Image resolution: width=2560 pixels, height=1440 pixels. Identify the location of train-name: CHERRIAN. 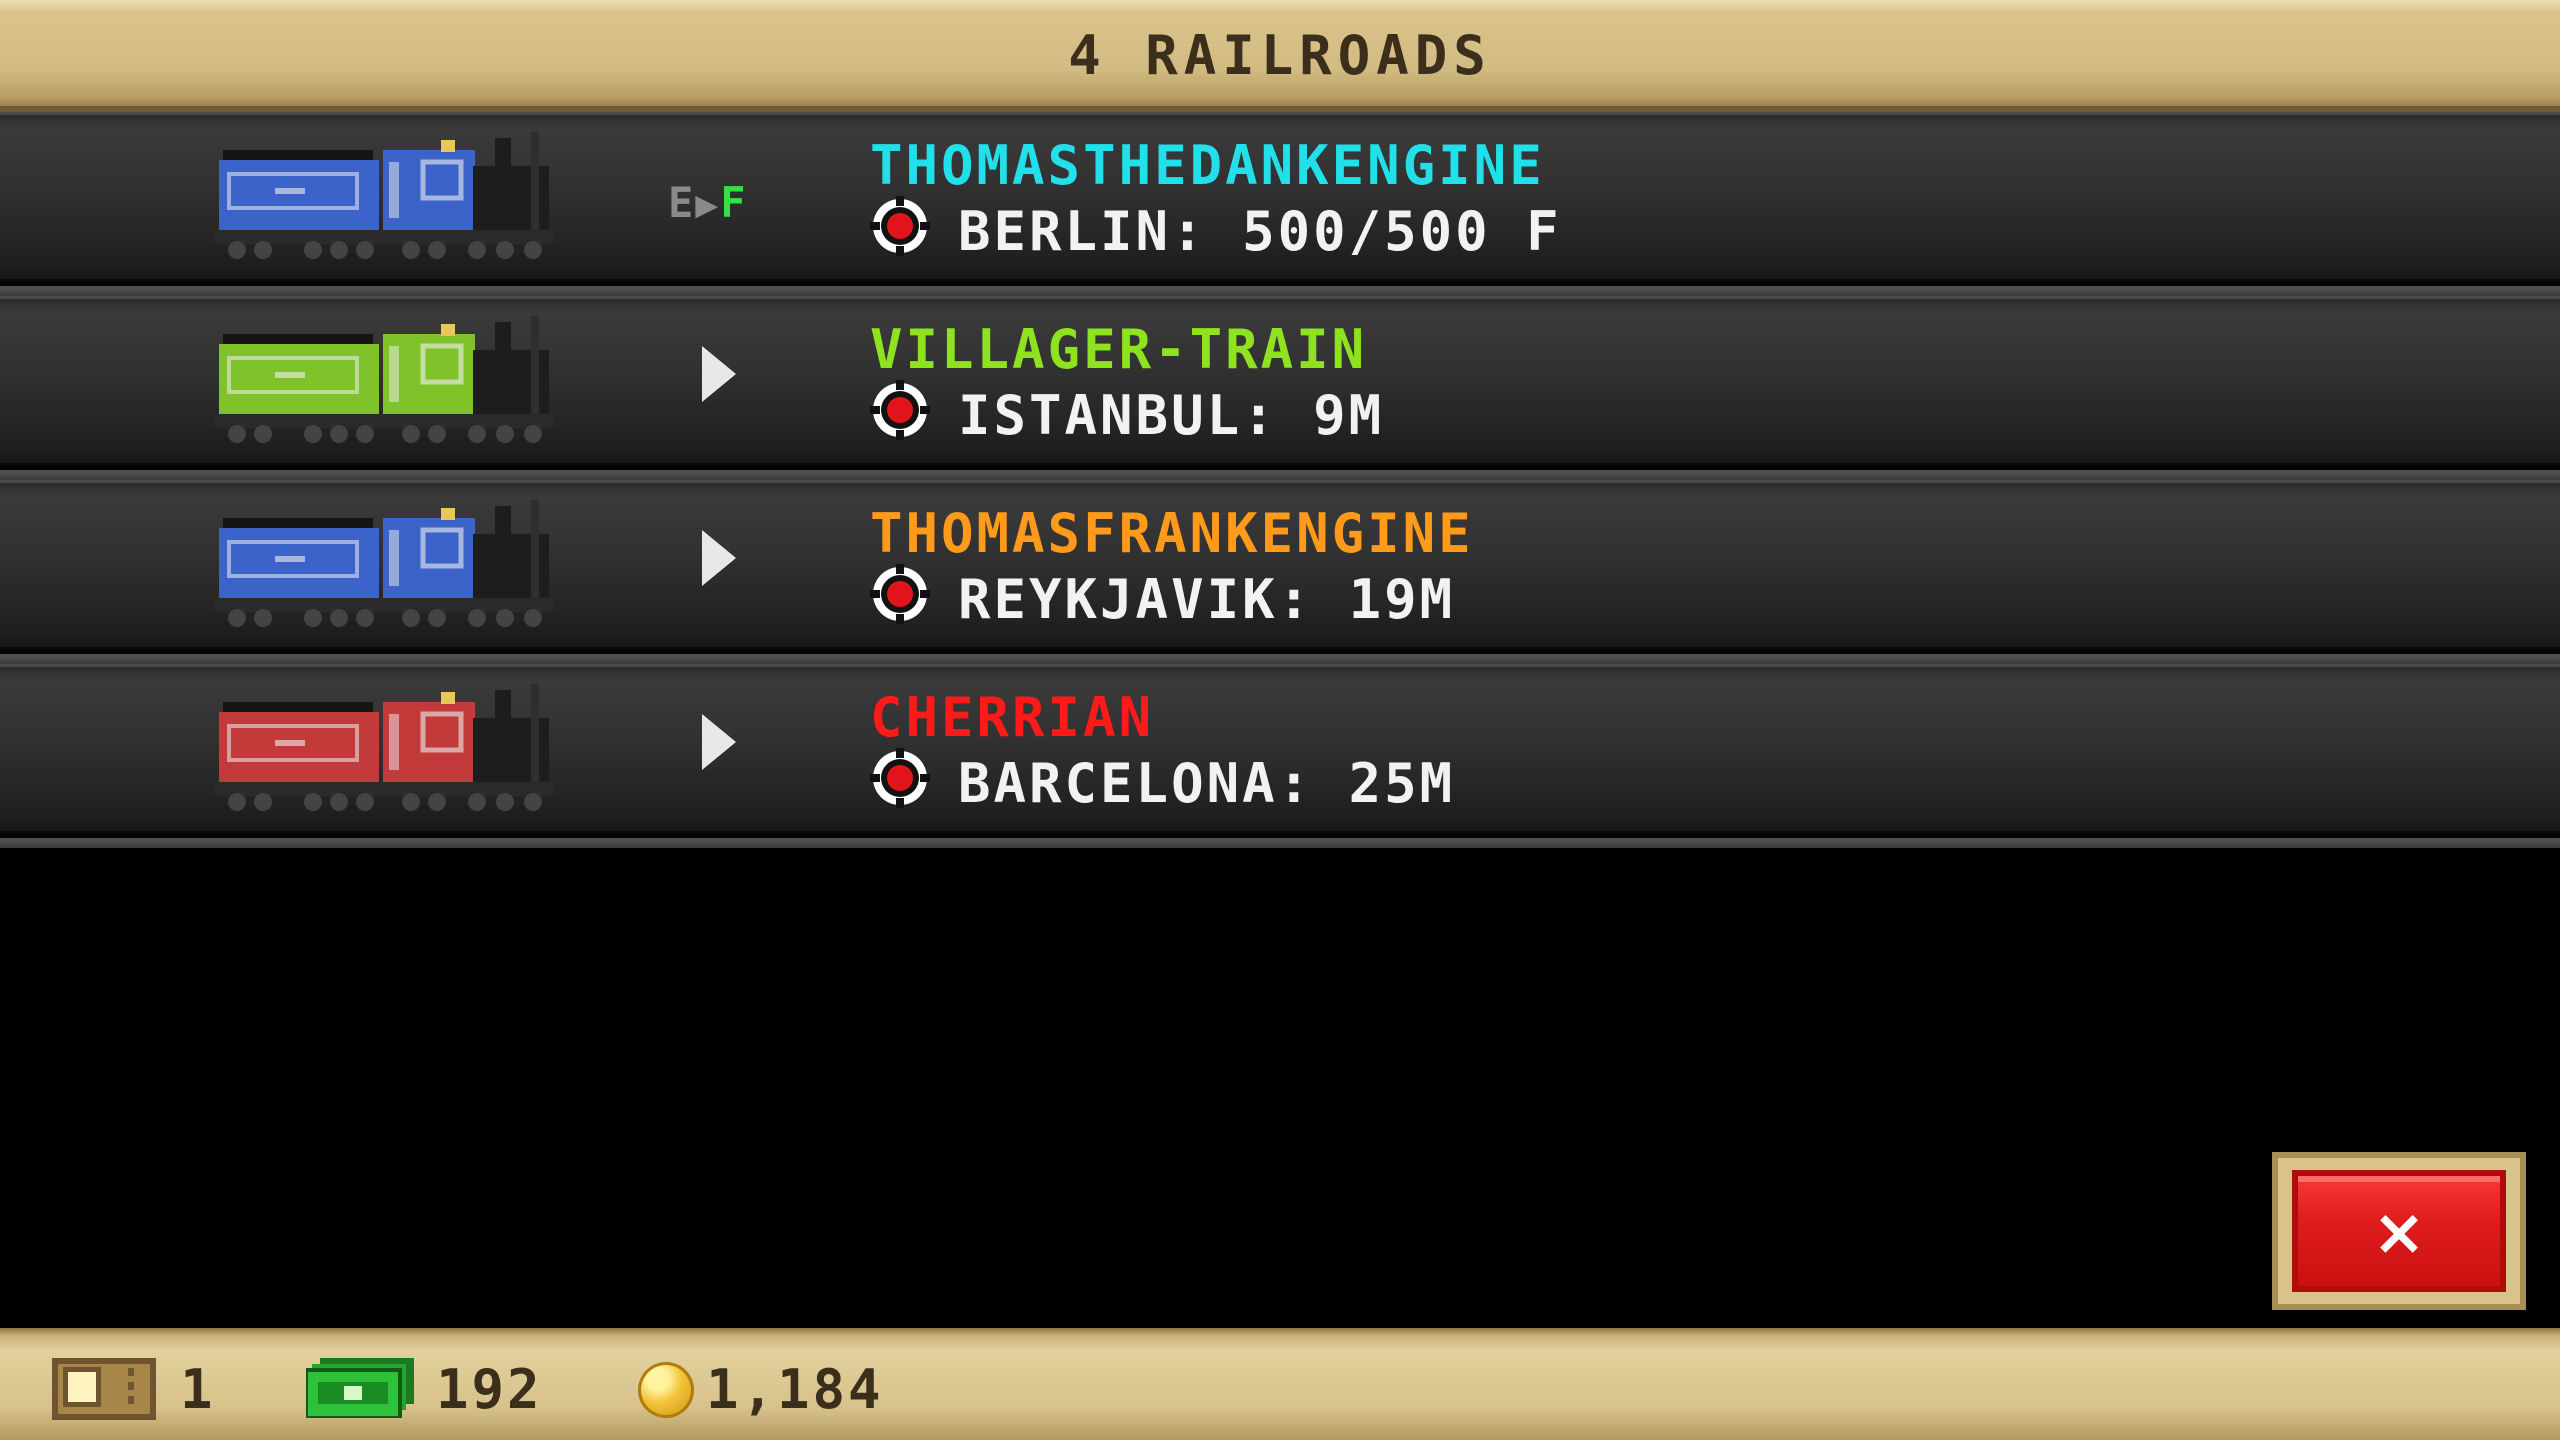
(1012, 717).